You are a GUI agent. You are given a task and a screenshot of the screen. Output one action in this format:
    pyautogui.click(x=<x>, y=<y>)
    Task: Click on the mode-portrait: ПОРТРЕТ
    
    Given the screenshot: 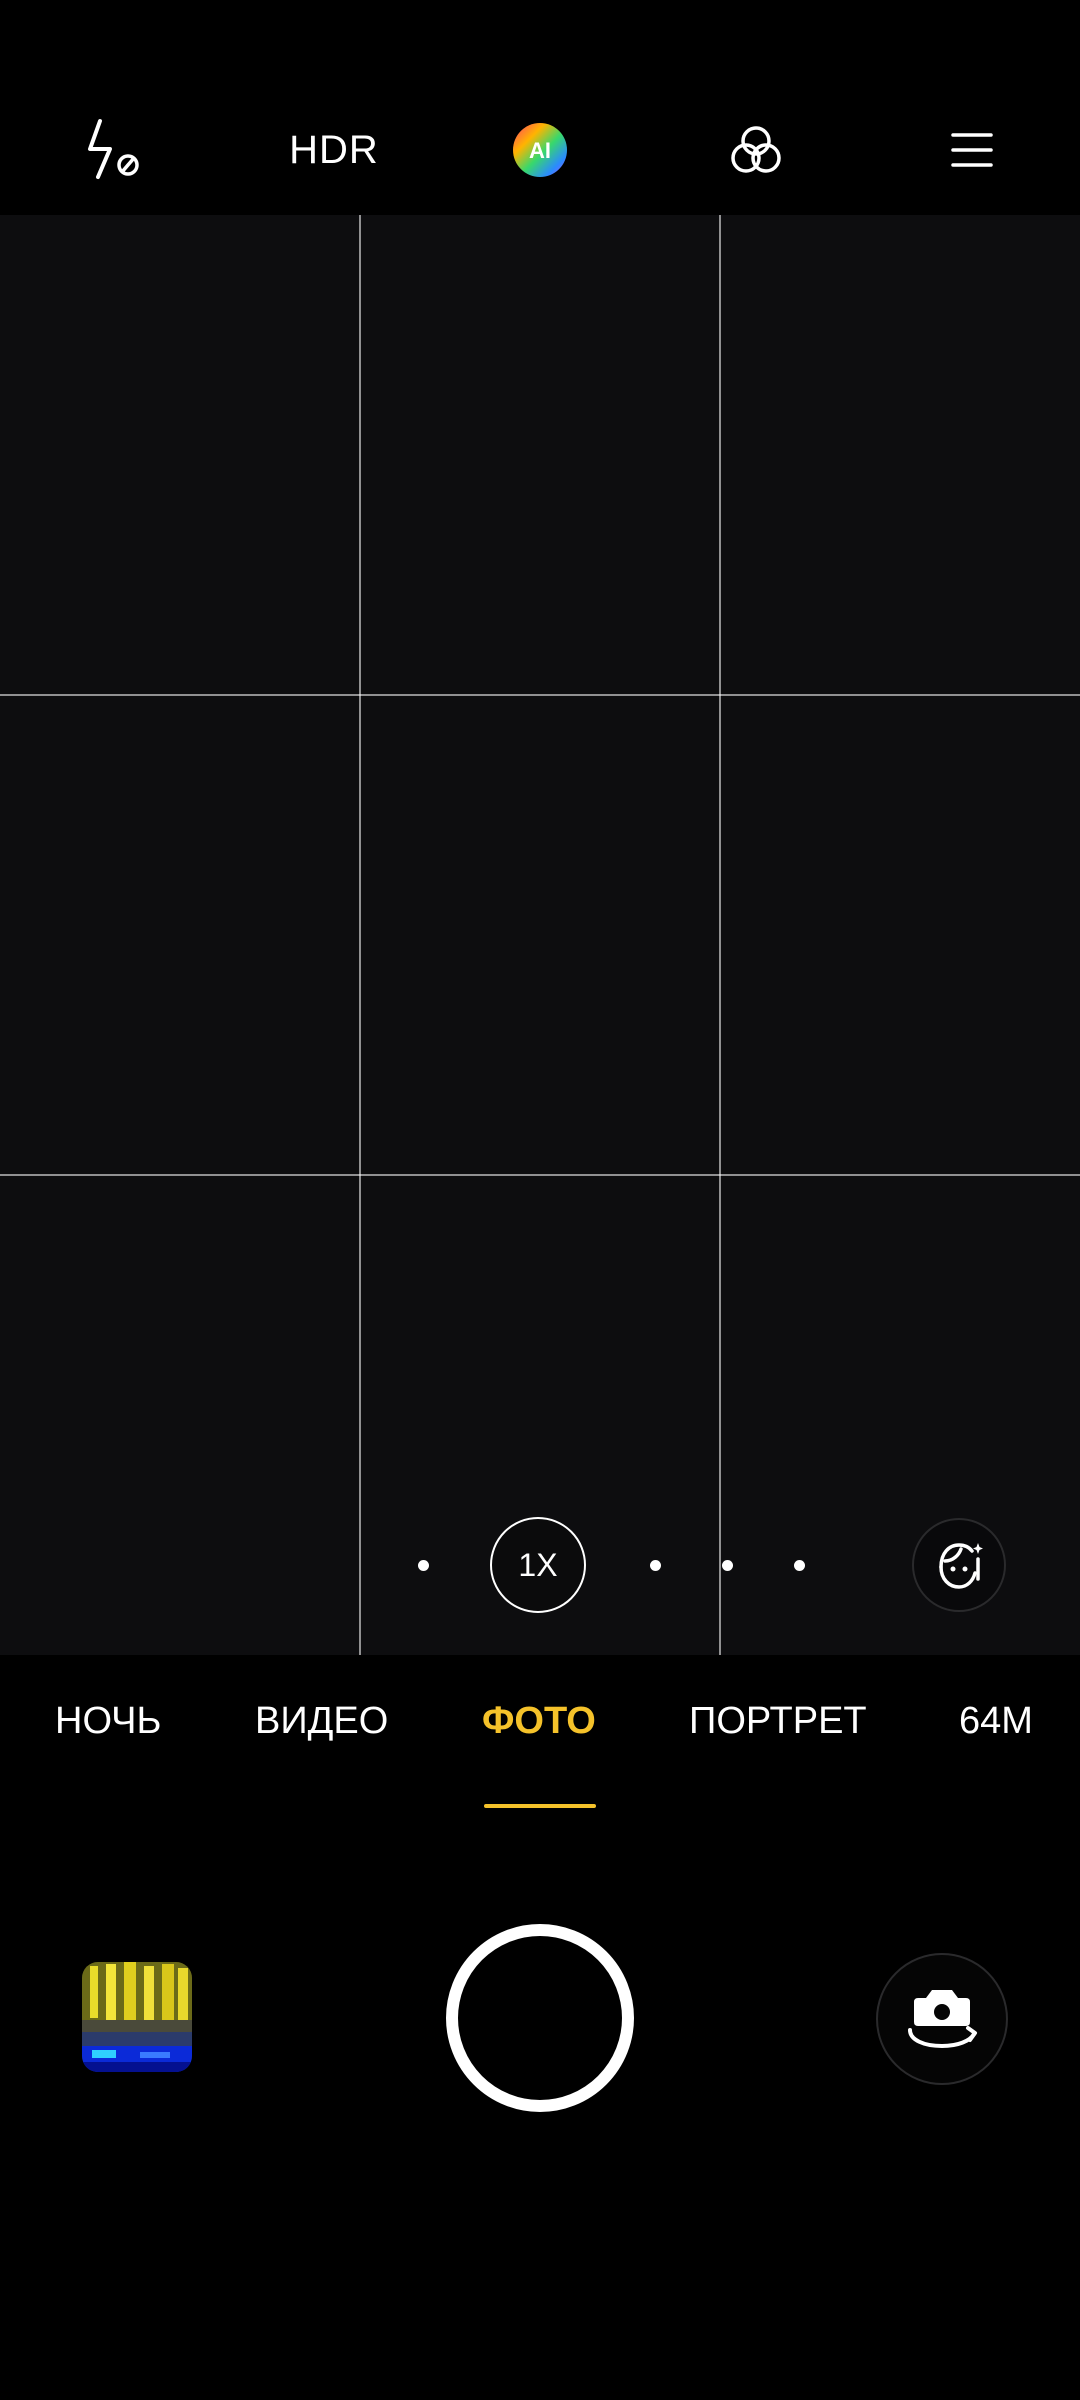 What is the action you would take?
    pyautogui.click(x=778, y=1721)
    